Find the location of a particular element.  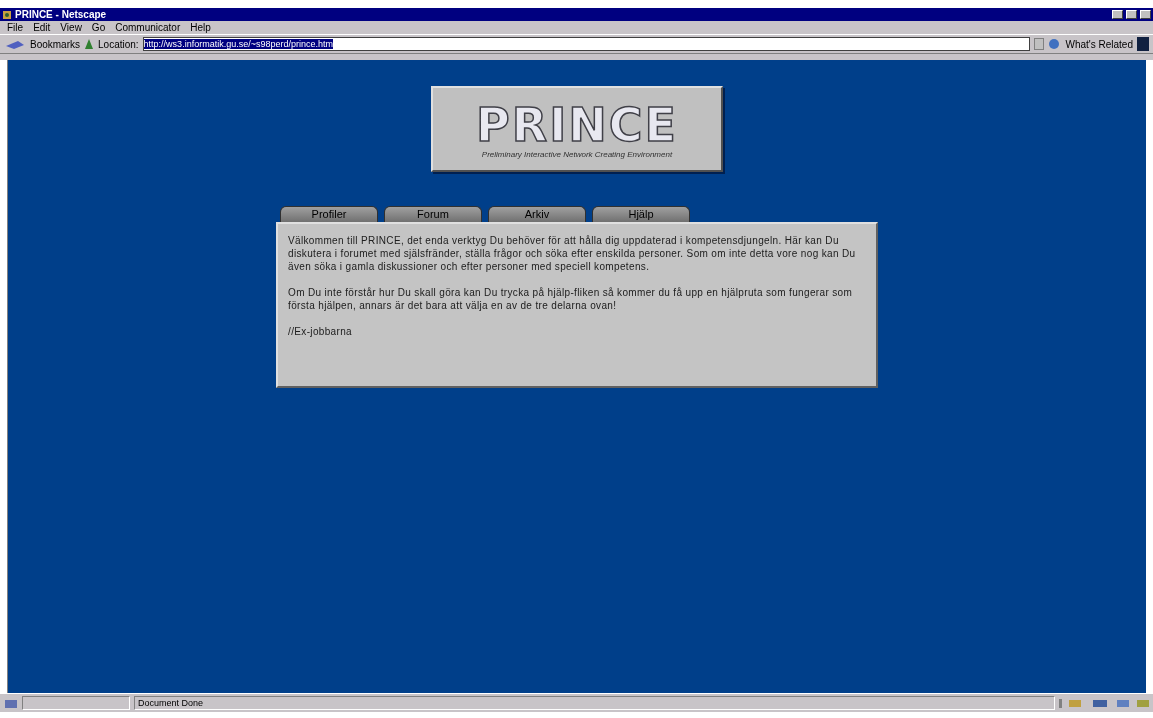

tab: Forum is located at coordinates (433, 214).